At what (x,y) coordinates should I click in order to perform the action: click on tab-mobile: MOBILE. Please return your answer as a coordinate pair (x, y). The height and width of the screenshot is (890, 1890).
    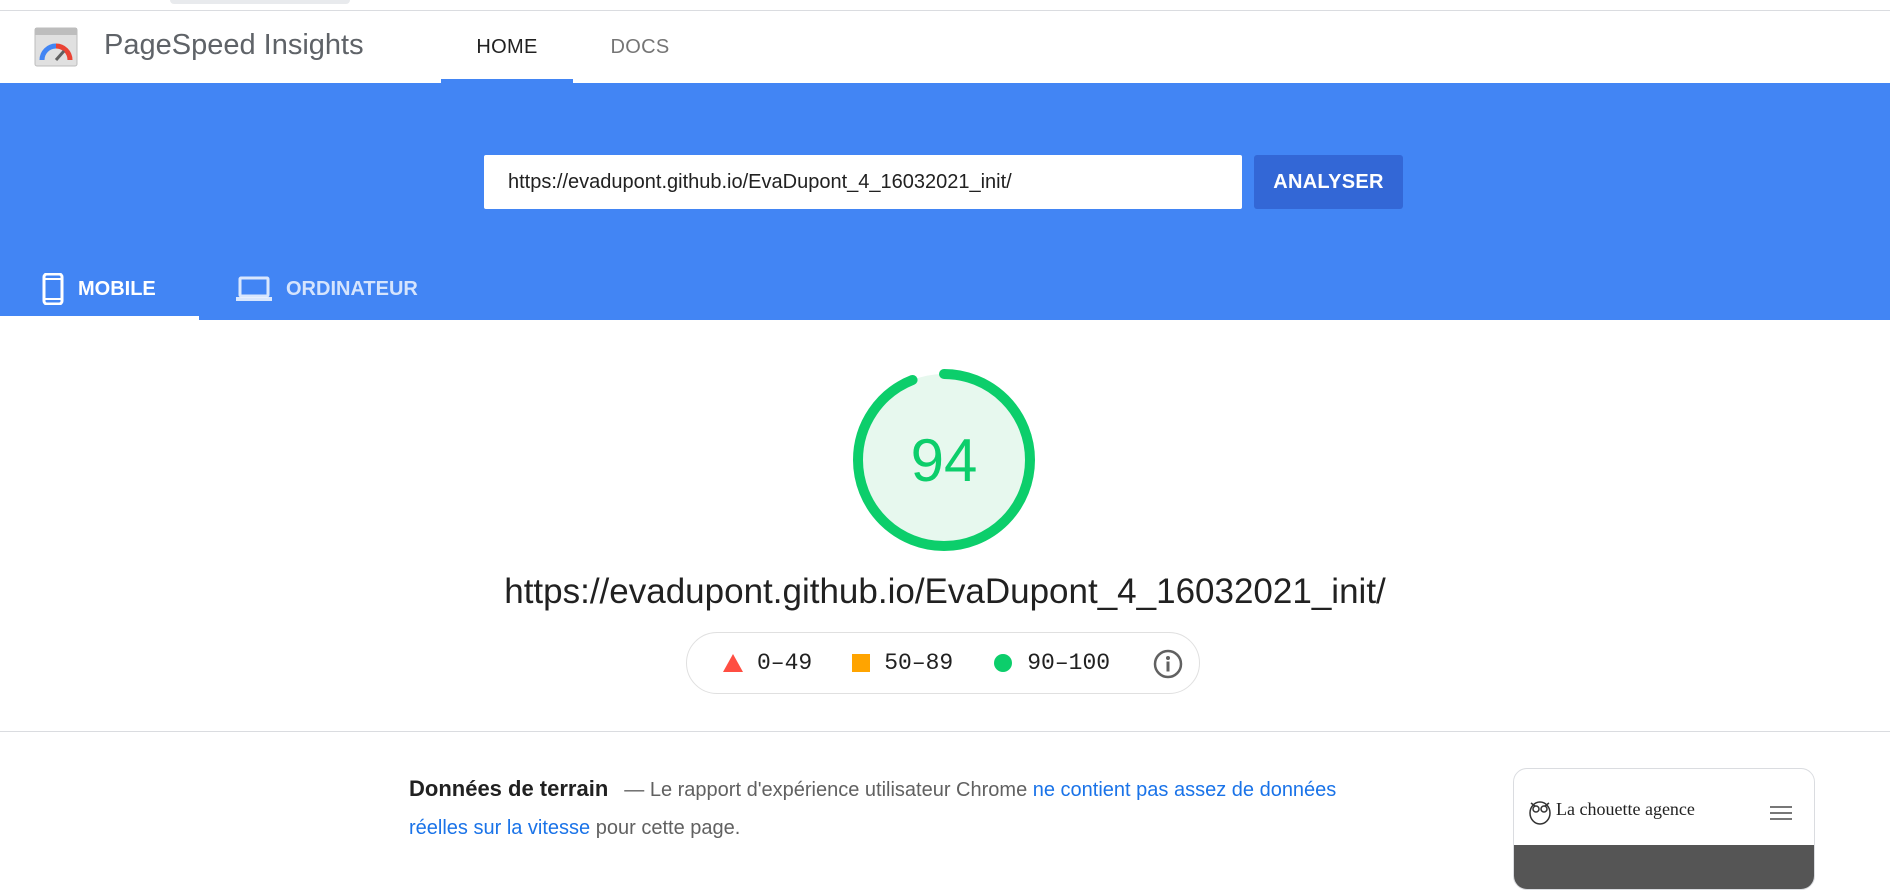
    Looking at the image, I should click on (99, 289).